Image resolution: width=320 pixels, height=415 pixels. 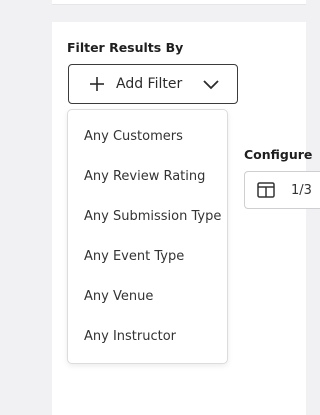 What do you see at coordinates (301, 190) in the screenshot?
I see `date-range-value: 1/3` at bounding box center [301, 190].